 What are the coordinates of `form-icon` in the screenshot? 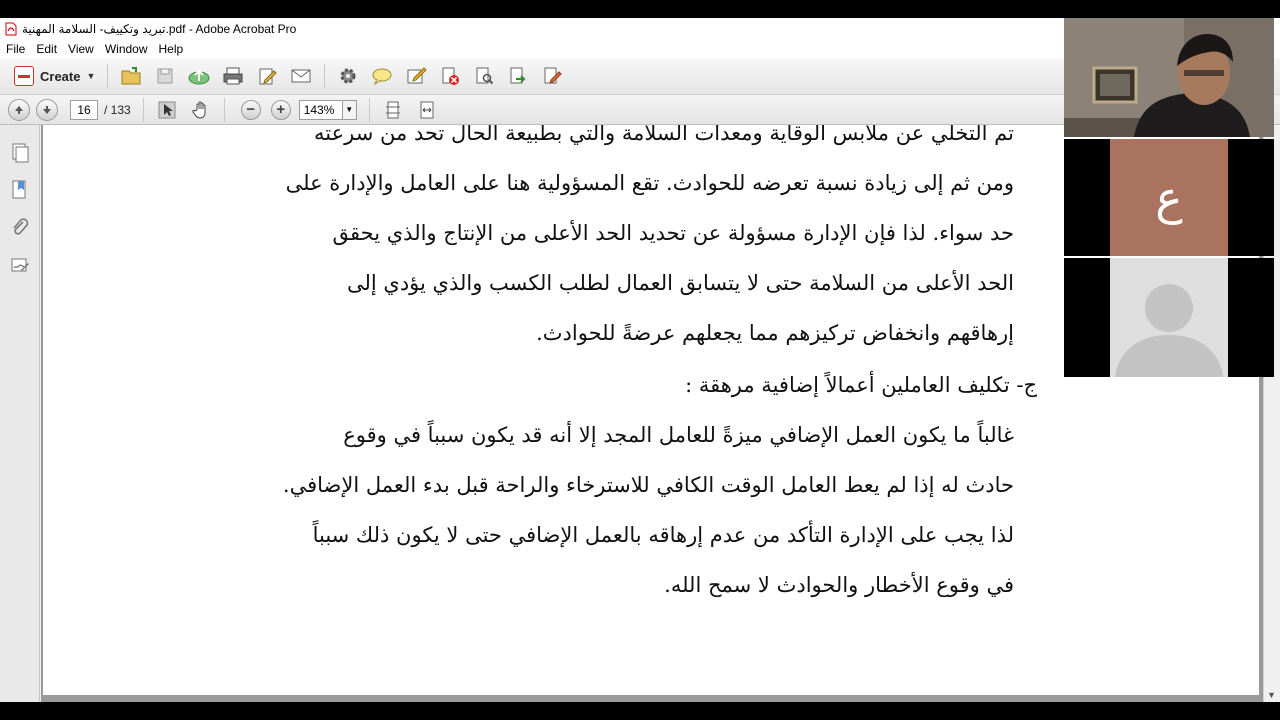 It's located at (552, 76).